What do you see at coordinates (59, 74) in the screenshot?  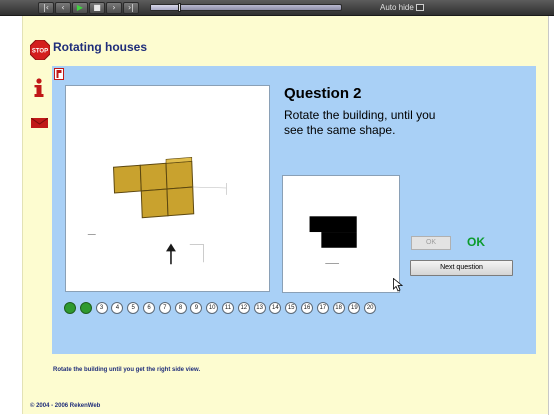 I see `flag-icon` at bounding box center [59, 74].